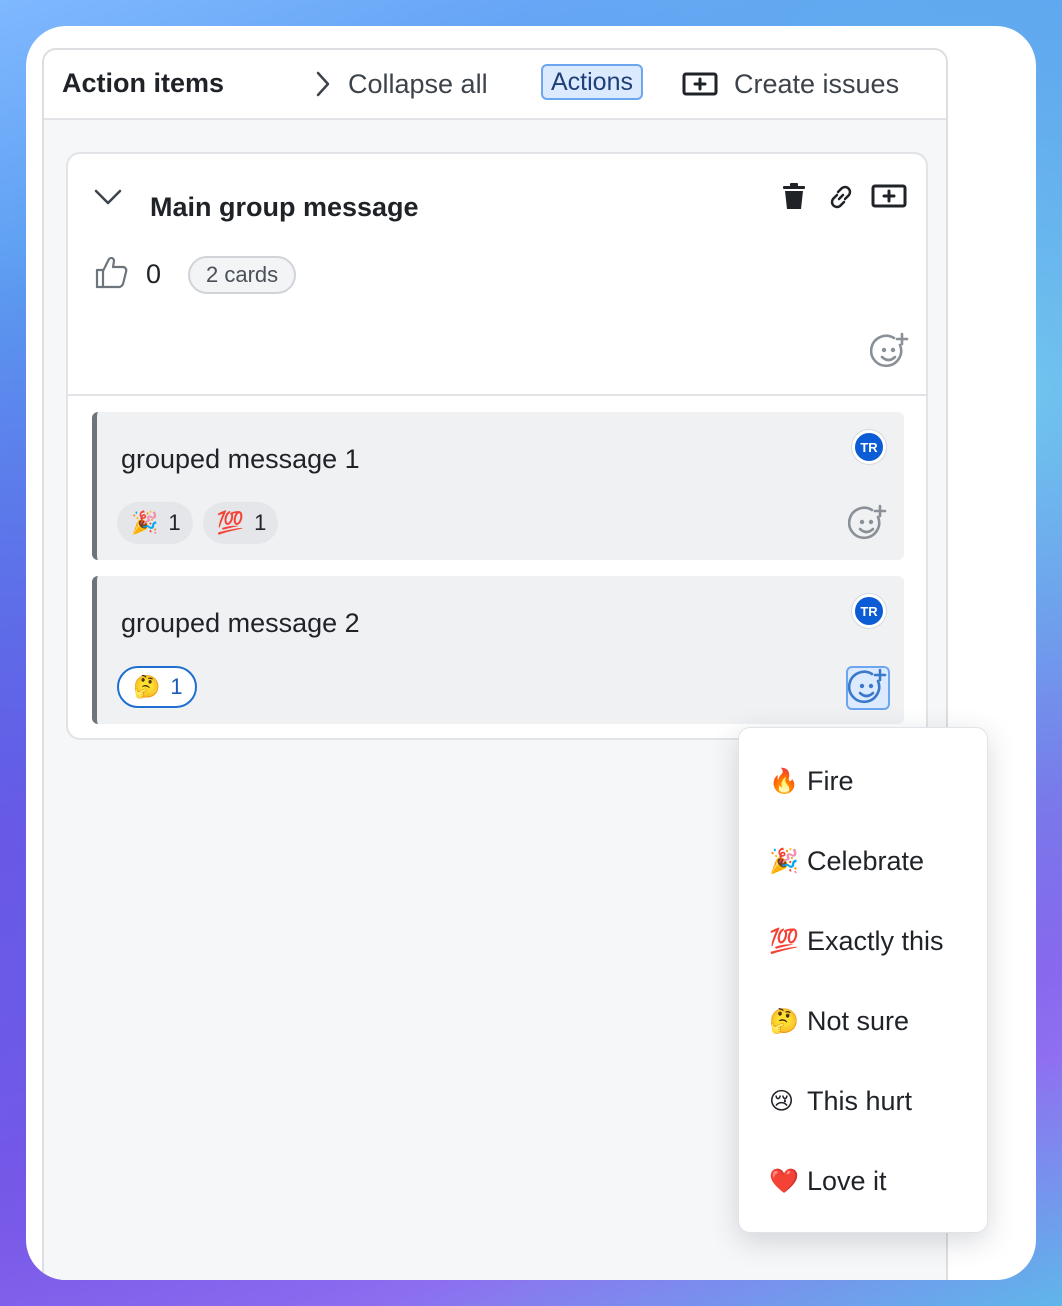 The image size is (1062, 1306). What do you see at coordinates (154, 274) in the screenshot?
I see `vote-count: 0` at bounding box center [154, 274].